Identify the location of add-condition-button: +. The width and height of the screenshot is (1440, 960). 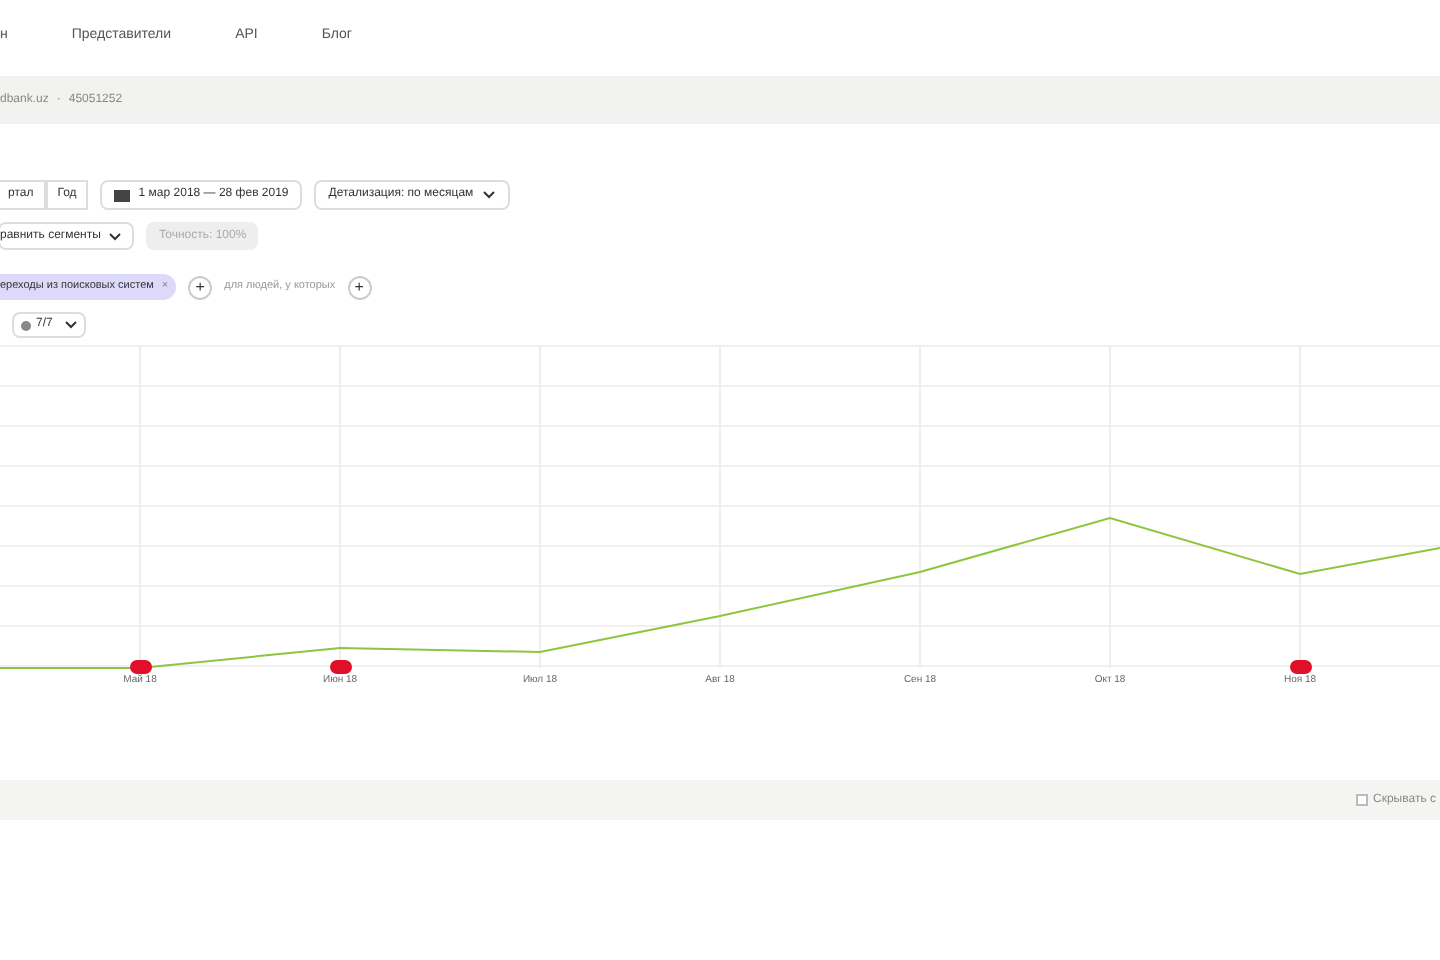
(359, 287).